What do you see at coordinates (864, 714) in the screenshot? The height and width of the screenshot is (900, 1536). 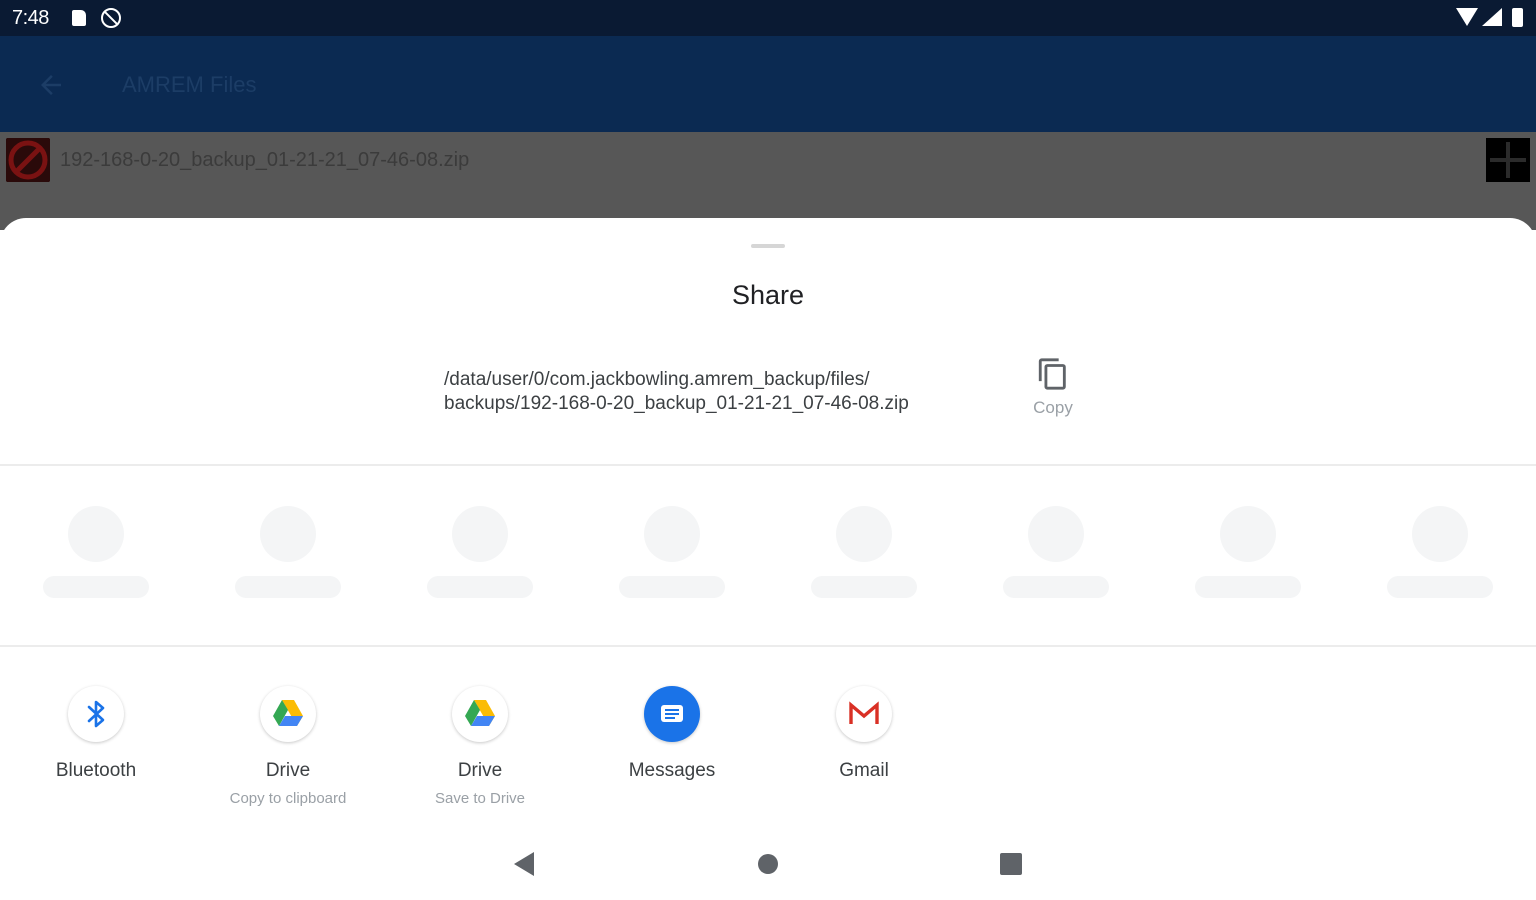 I see `gmail-icon` at bounding box center [864, 714].